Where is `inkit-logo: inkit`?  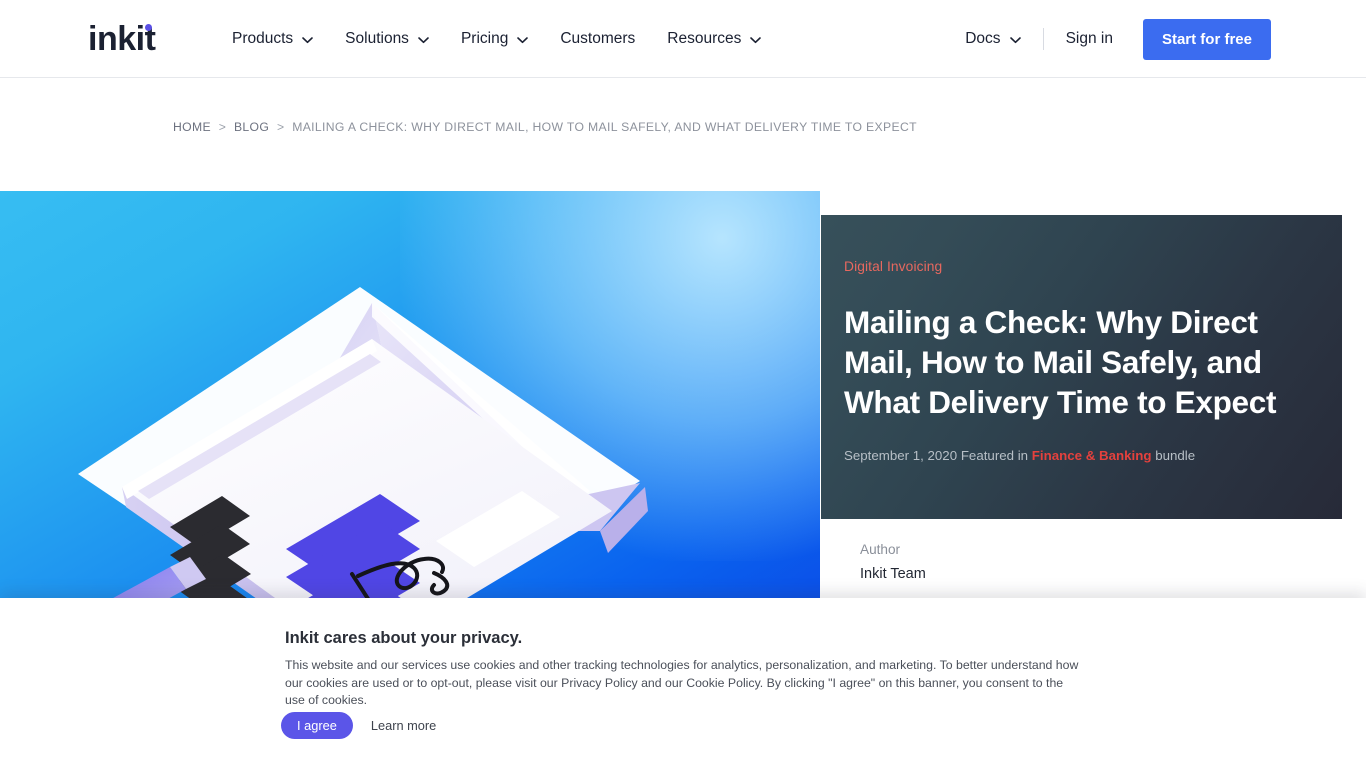
inkit-logo: inkit is located at coordinates (122, 39).